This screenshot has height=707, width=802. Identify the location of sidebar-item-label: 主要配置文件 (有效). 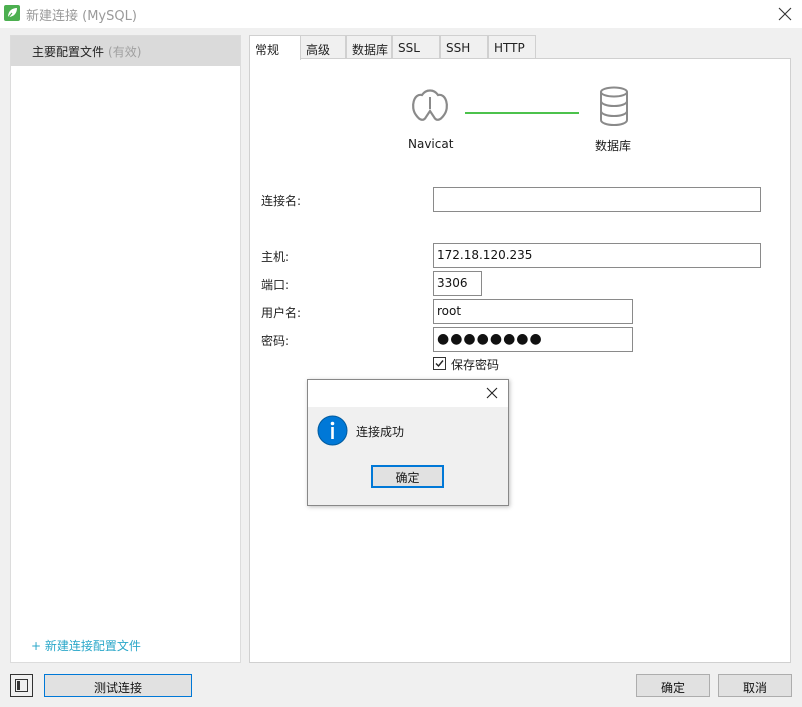
(86, 51).